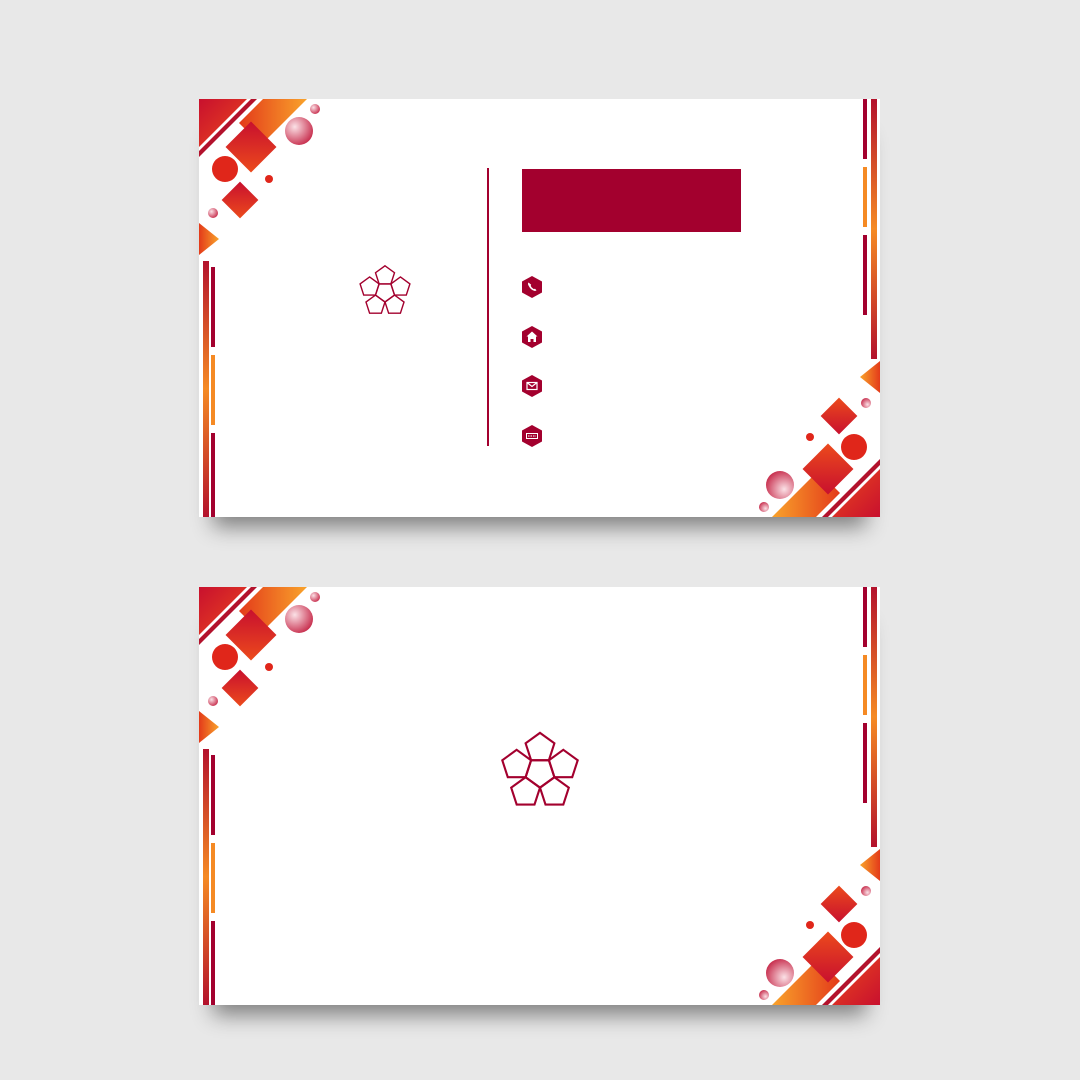 The width and height of the screenshot is (1080, 1080). What do you see at coordinates (532, 337) in the screenshot?
I see `home-icon` at bounding box center [532, 337].